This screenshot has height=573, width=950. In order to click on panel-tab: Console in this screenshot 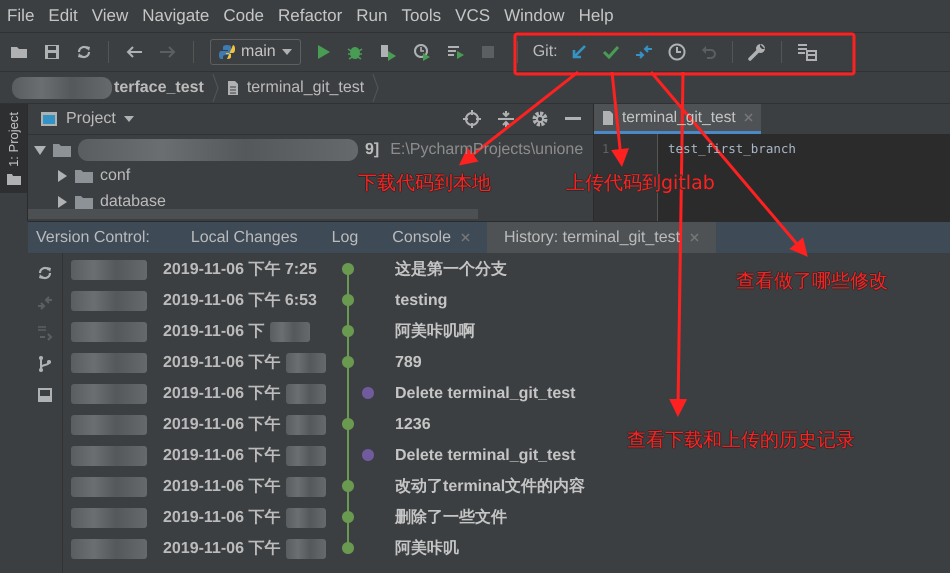, I will do `click(431, 237)`.